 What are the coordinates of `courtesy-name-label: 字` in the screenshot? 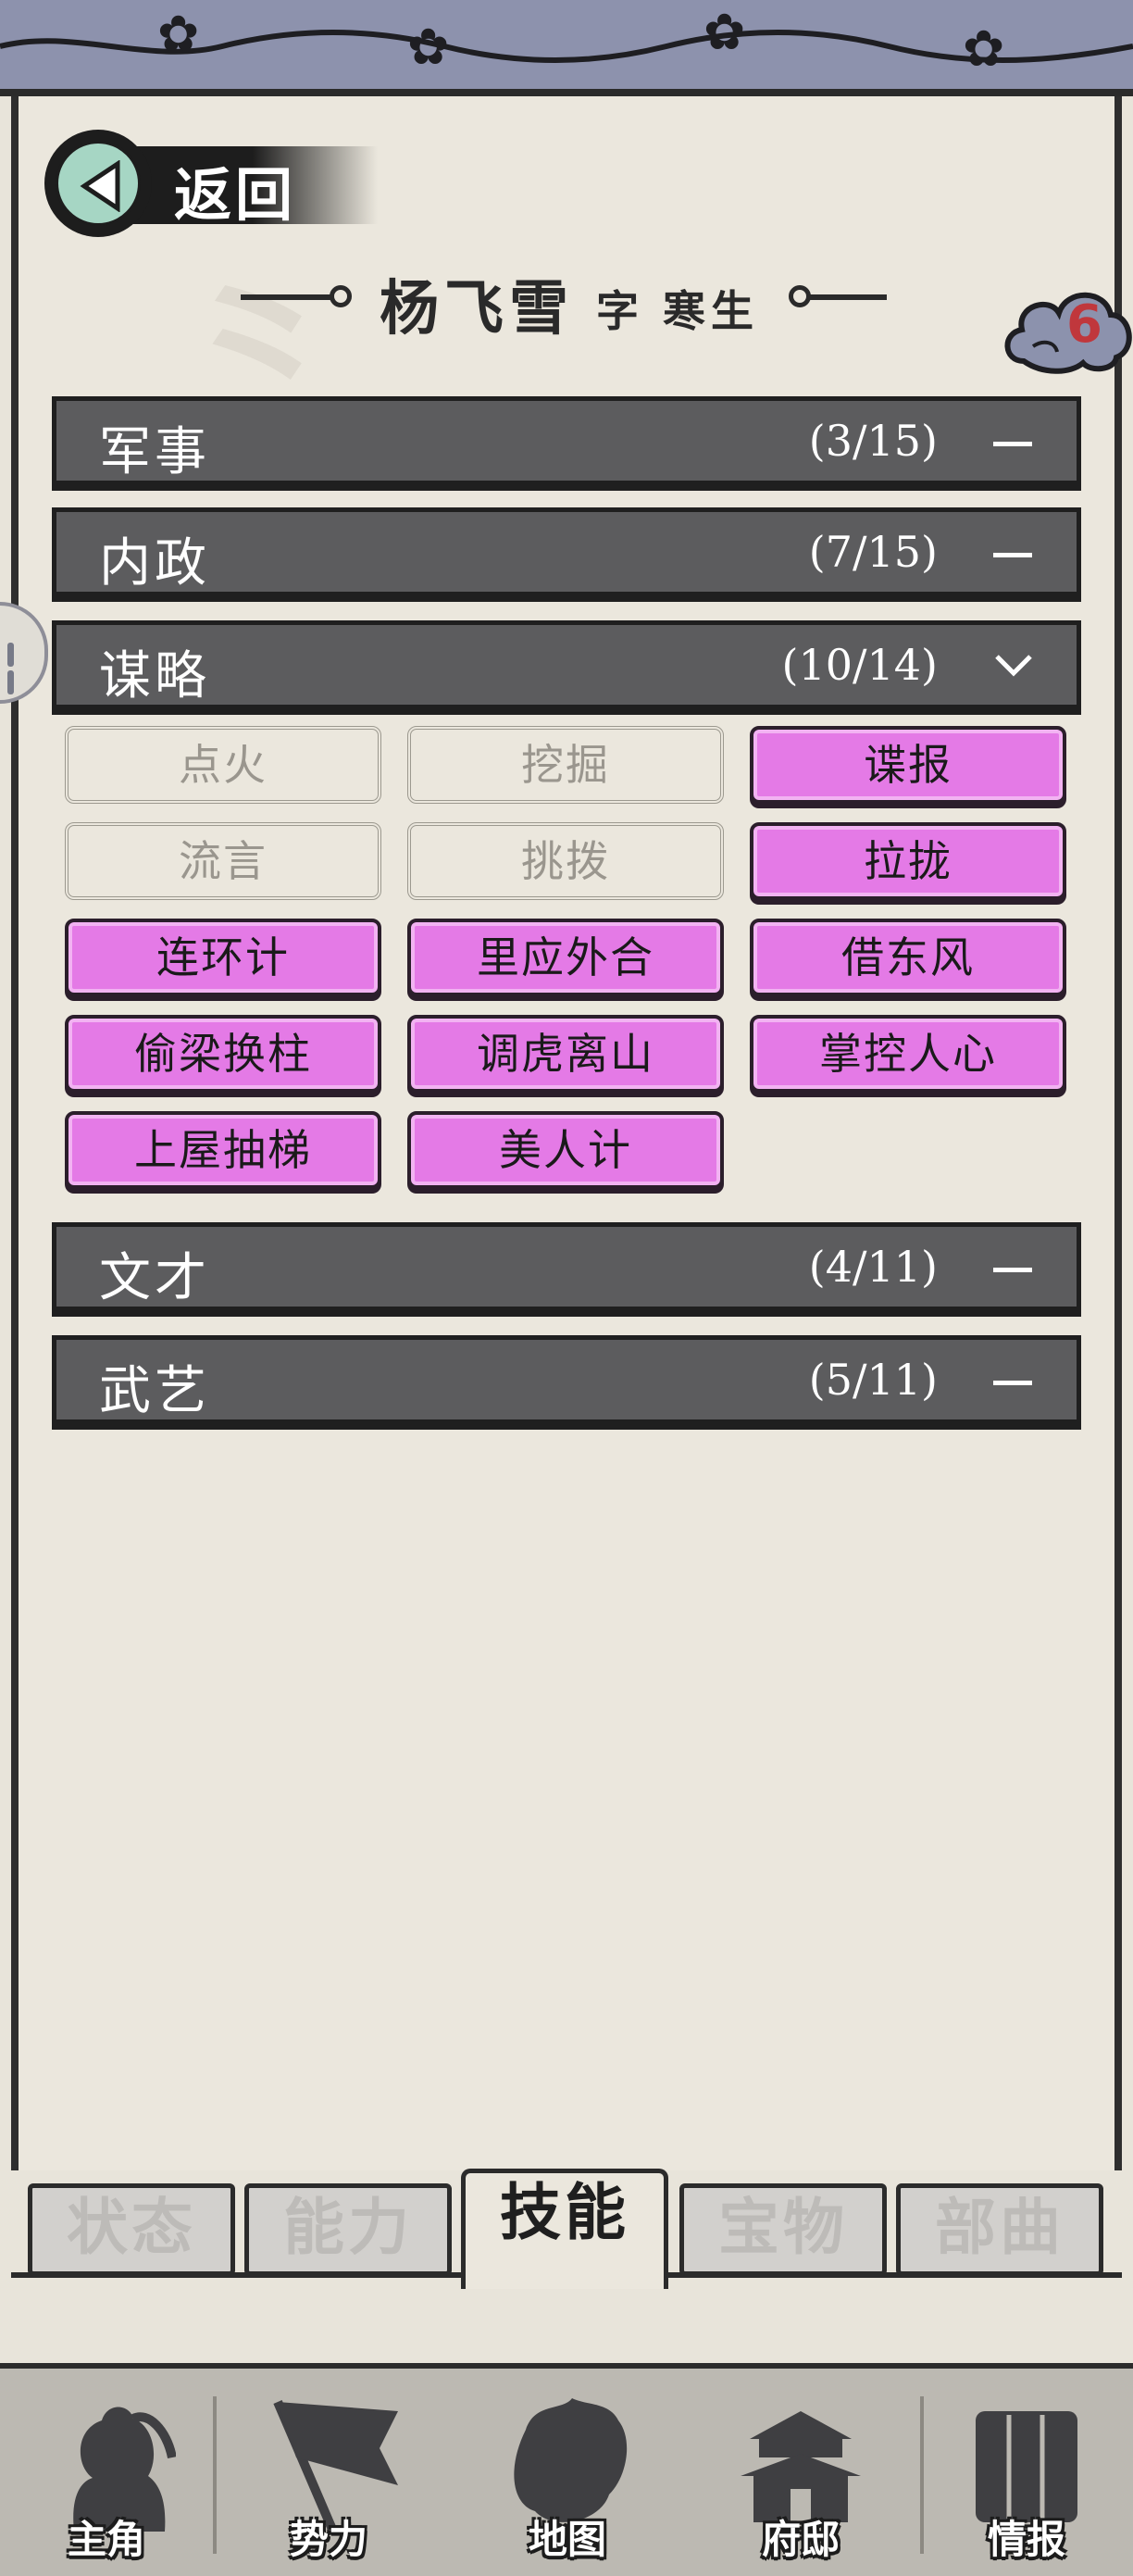 It's located at (617, 311).